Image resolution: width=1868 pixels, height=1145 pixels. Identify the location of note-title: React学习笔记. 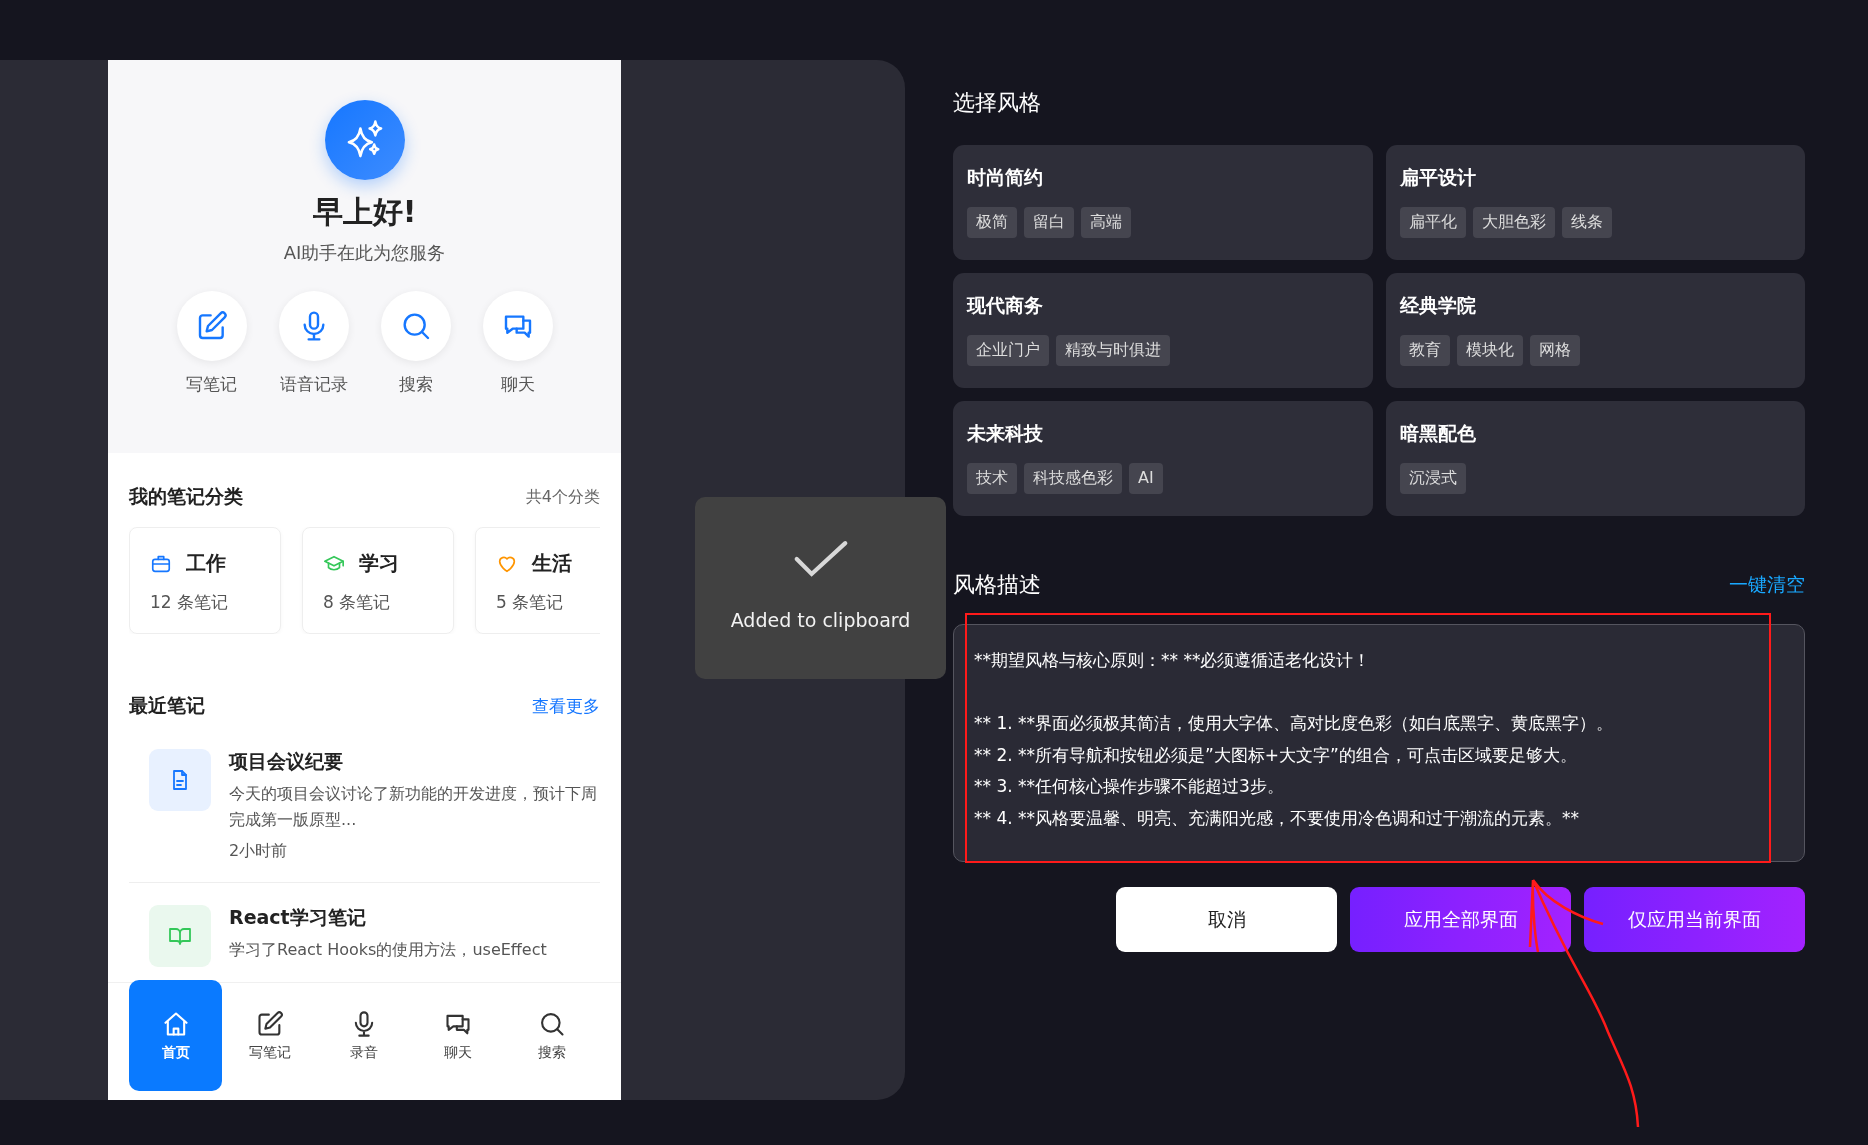
(388, 918).